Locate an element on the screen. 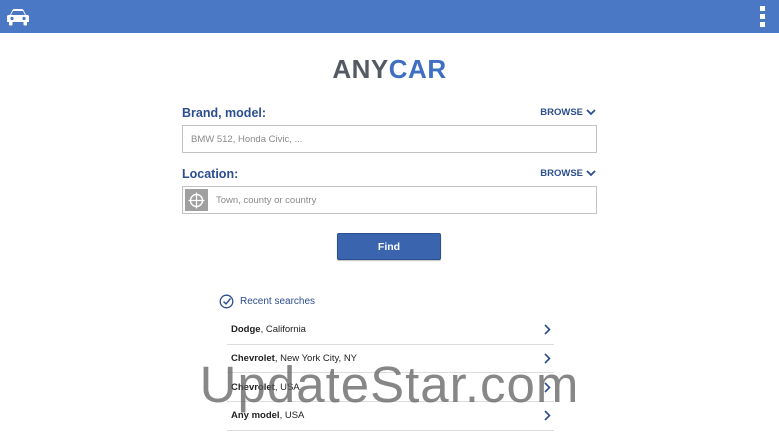 Image resolution: width=779 pixels, height=442 pixels. locate-me-button is located at coordinates (196, 200).